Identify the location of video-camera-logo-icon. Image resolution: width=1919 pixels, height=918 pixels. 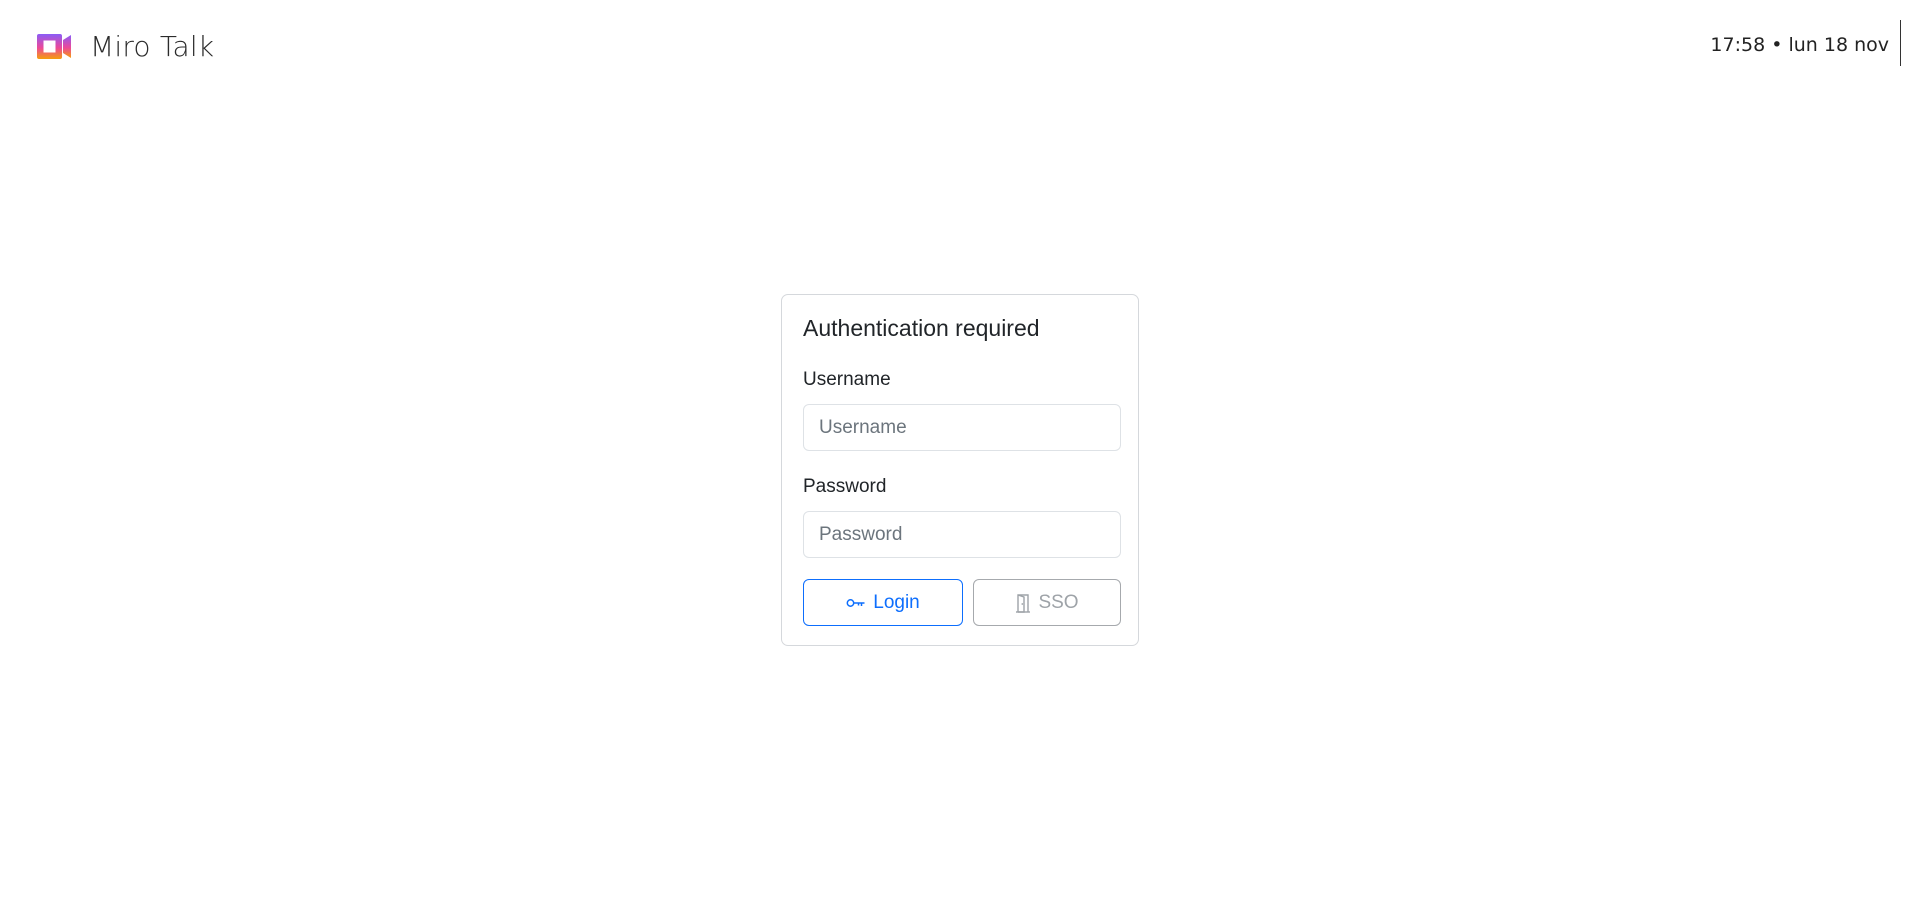
(54, 46).